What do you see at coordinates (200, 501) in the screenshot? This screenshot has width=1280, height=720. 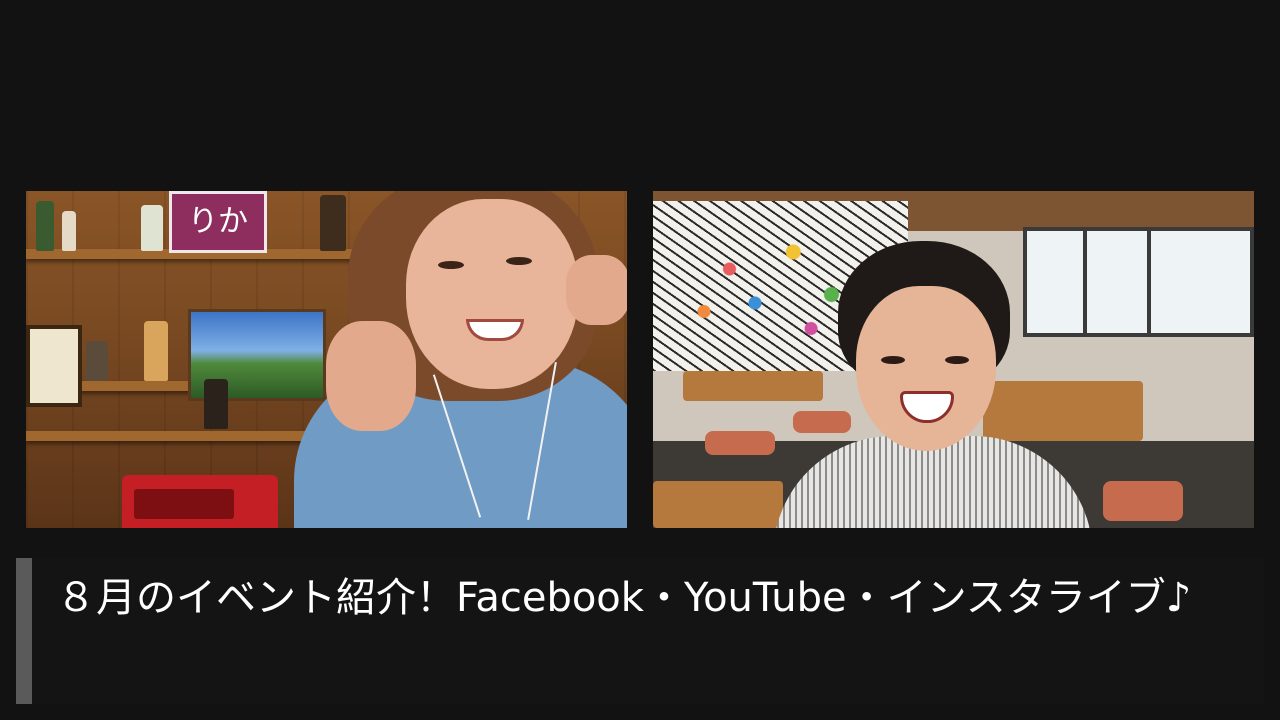 I see `toaster-oven` at bounding box center [200, 501].